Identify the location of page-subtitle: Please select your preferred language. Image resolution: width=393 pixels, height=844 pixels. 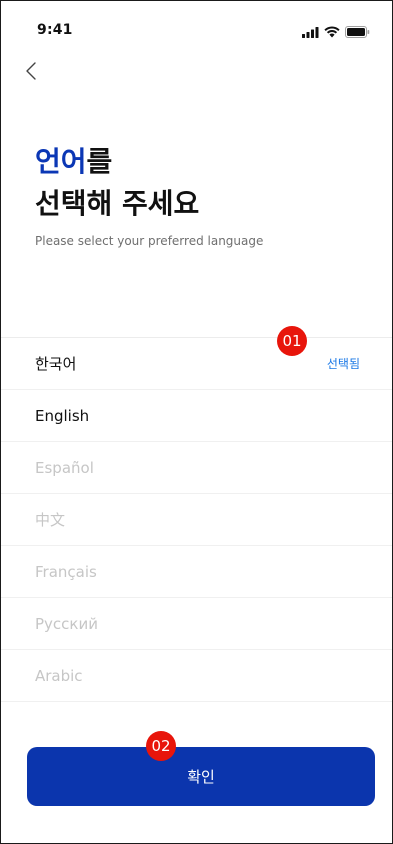
(149, 241).